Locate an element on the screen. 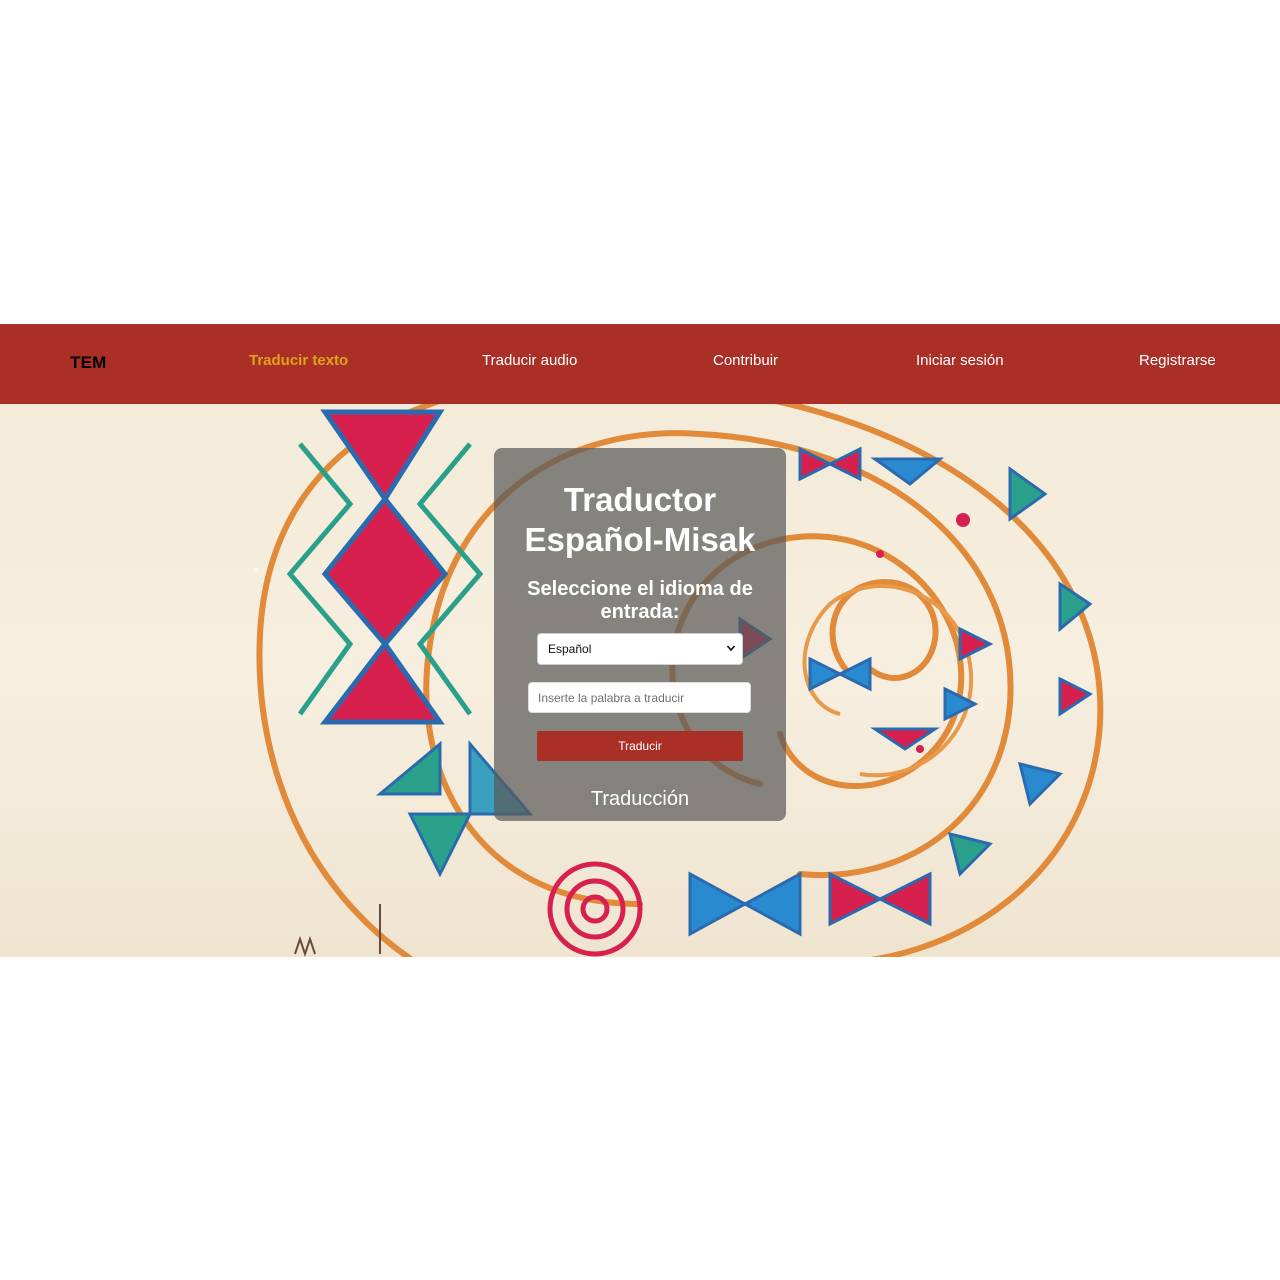 The width and height of the screenshot is (1280, 1280). translator-title: Traductor Español-Misak is located at coordinates (640, 520).